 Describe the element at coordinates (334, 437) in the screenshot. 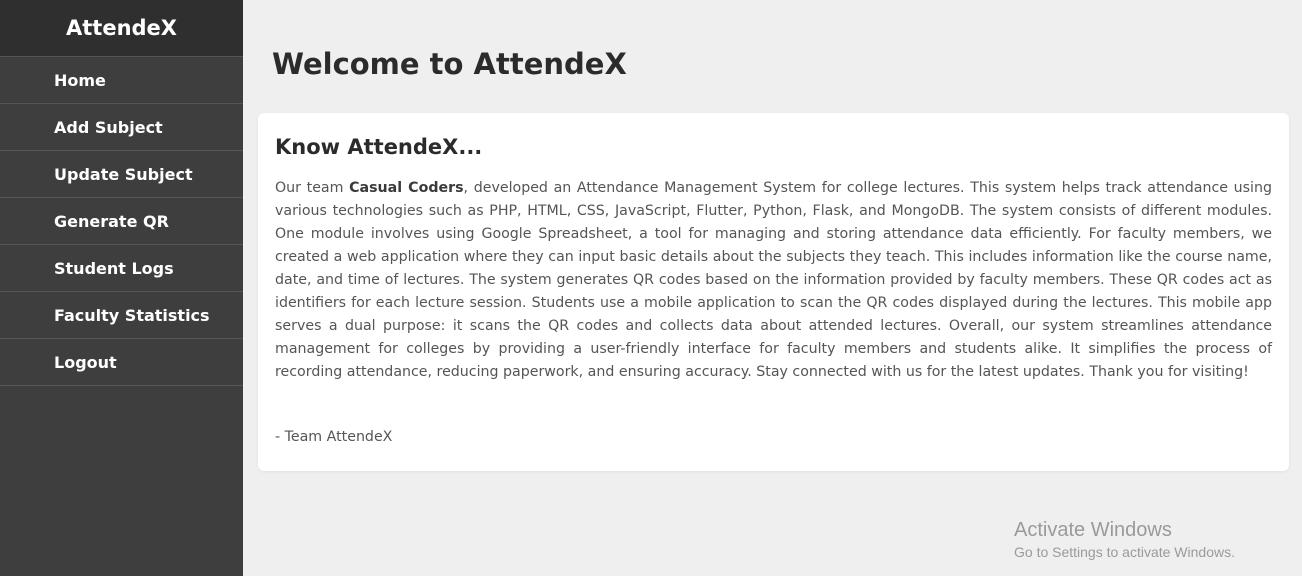

I see `team-signature: - Team AttendeX` at that location.